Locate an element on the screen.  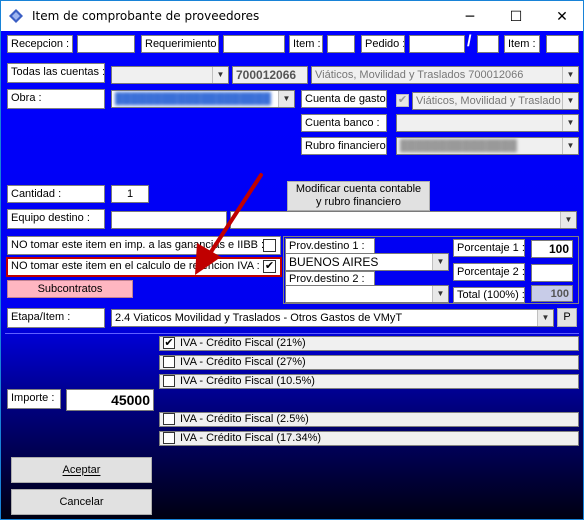
cuenta-gasto-select: Viáticos, Movilidad y Traslado ▼ is located at coordinates (495, 101).